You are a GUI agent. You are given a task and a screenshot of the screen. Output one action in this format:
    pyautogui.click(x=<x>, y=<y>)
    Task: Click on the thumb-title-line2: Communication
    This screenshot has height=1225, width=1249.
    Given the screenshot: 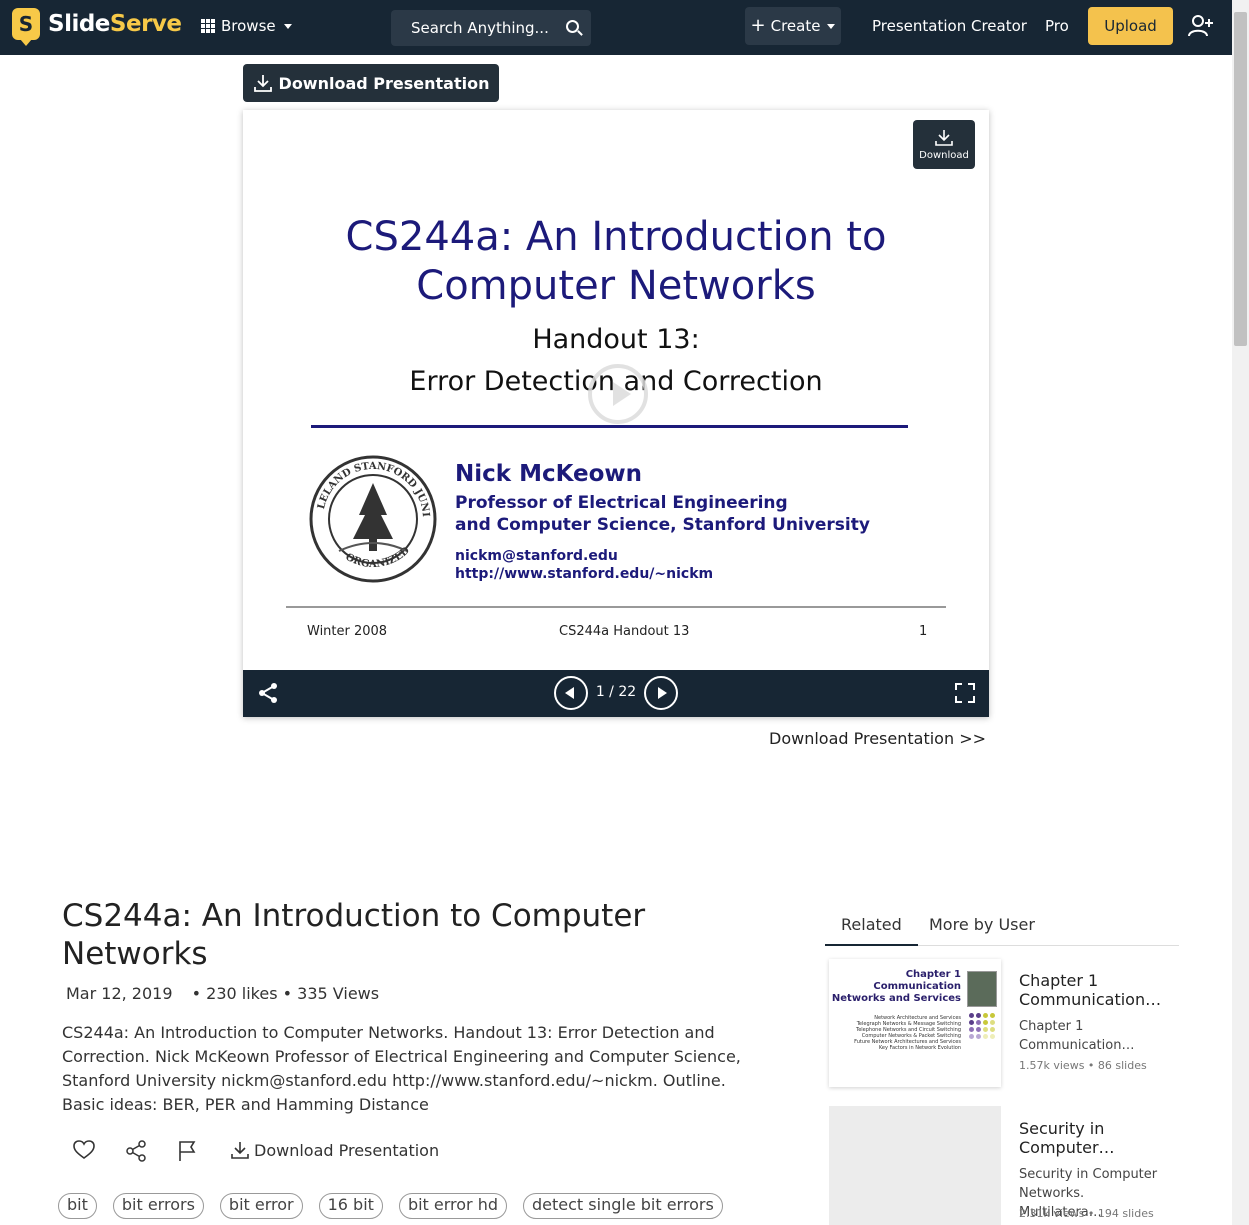 What is the action you would take?
    pyautogui.click(x=917, y=986)
    